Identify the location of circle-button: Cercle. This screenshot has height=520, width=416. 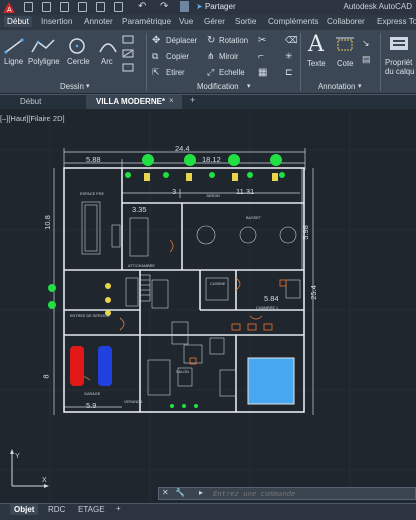
(78, 61).